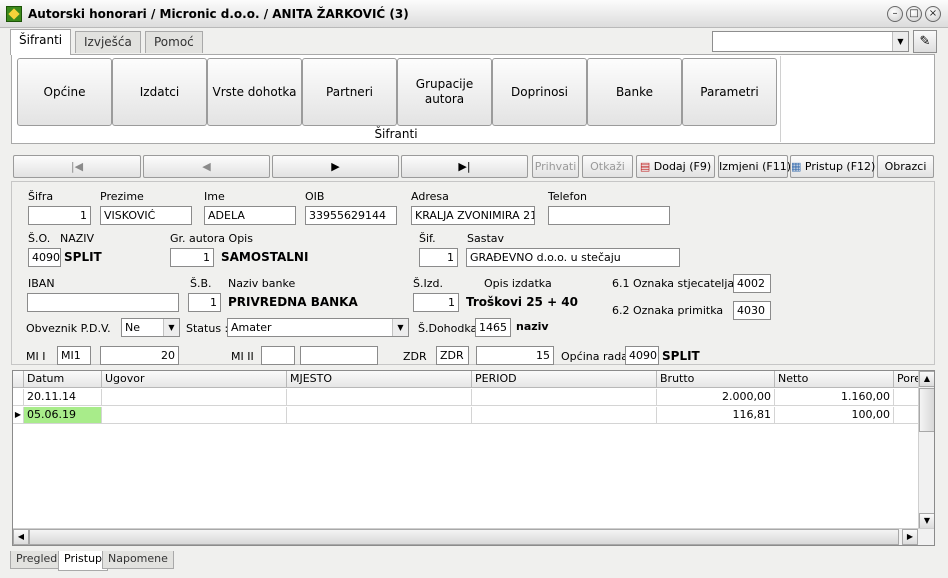 The width and height of the screenshot is (948, 578). What do you see at coordinates (681, 356) in the screenshot?
I see `opcina-rada-naziv: SPLIT` at bounding box center [681, 356].